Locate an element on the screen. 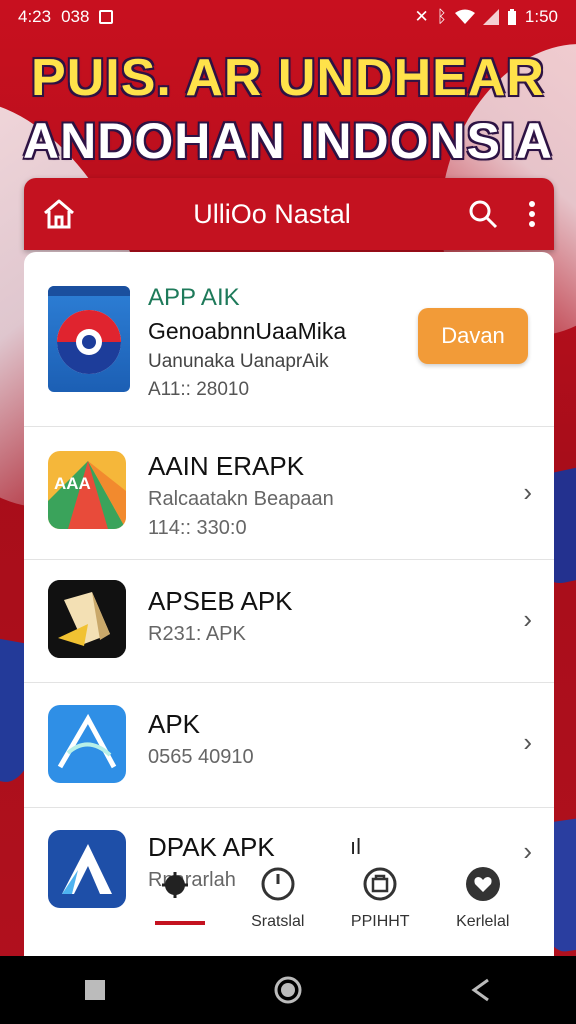 The width and height of the screenshot is (576, 1024). app-name: APK is located at coordinates (174, 724).